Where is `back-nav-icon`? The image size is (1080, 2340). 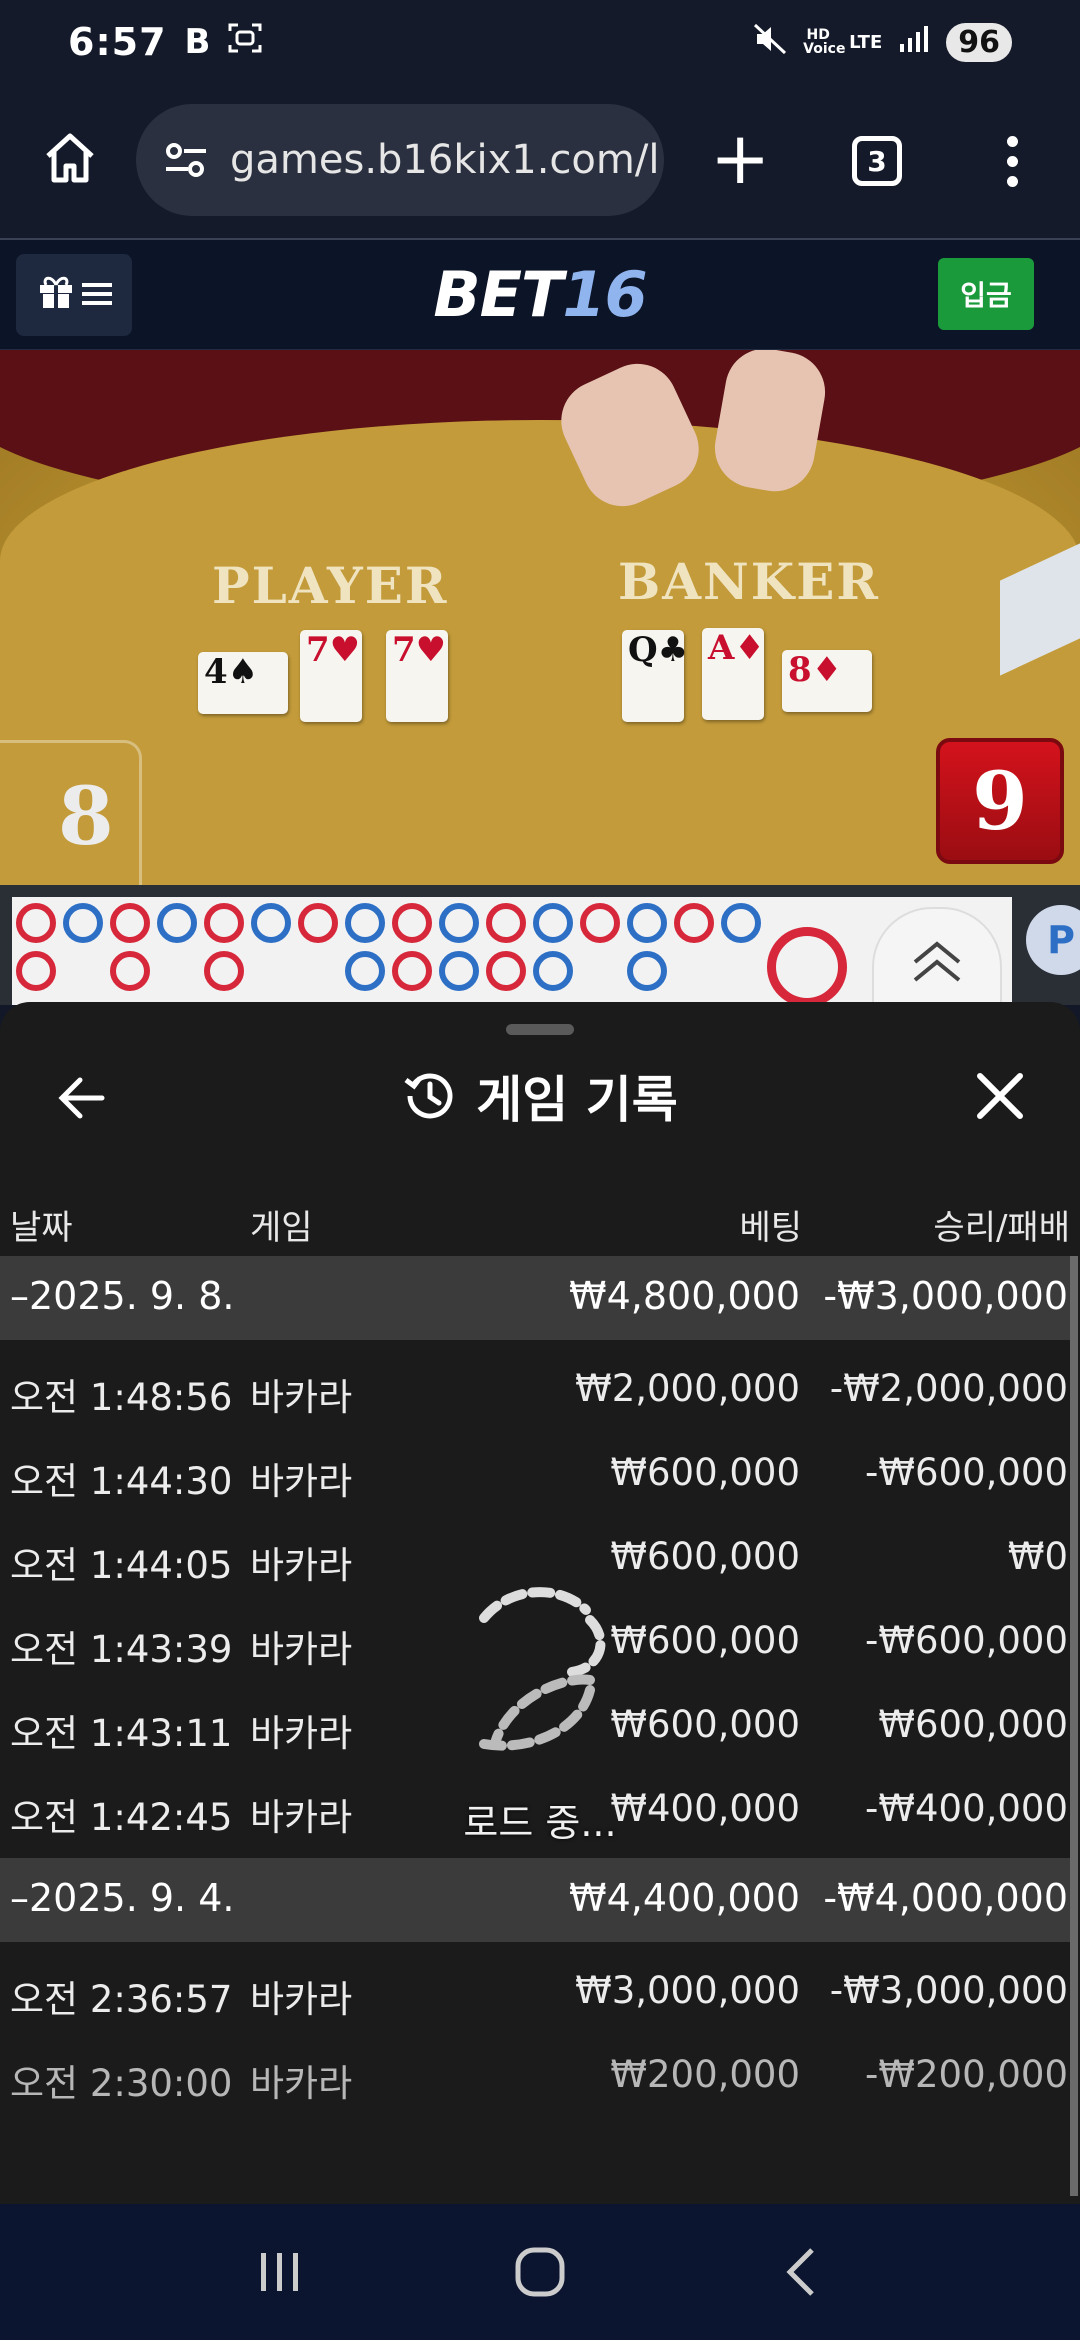 back-nav-icon is located at coordinates (800, 2272).